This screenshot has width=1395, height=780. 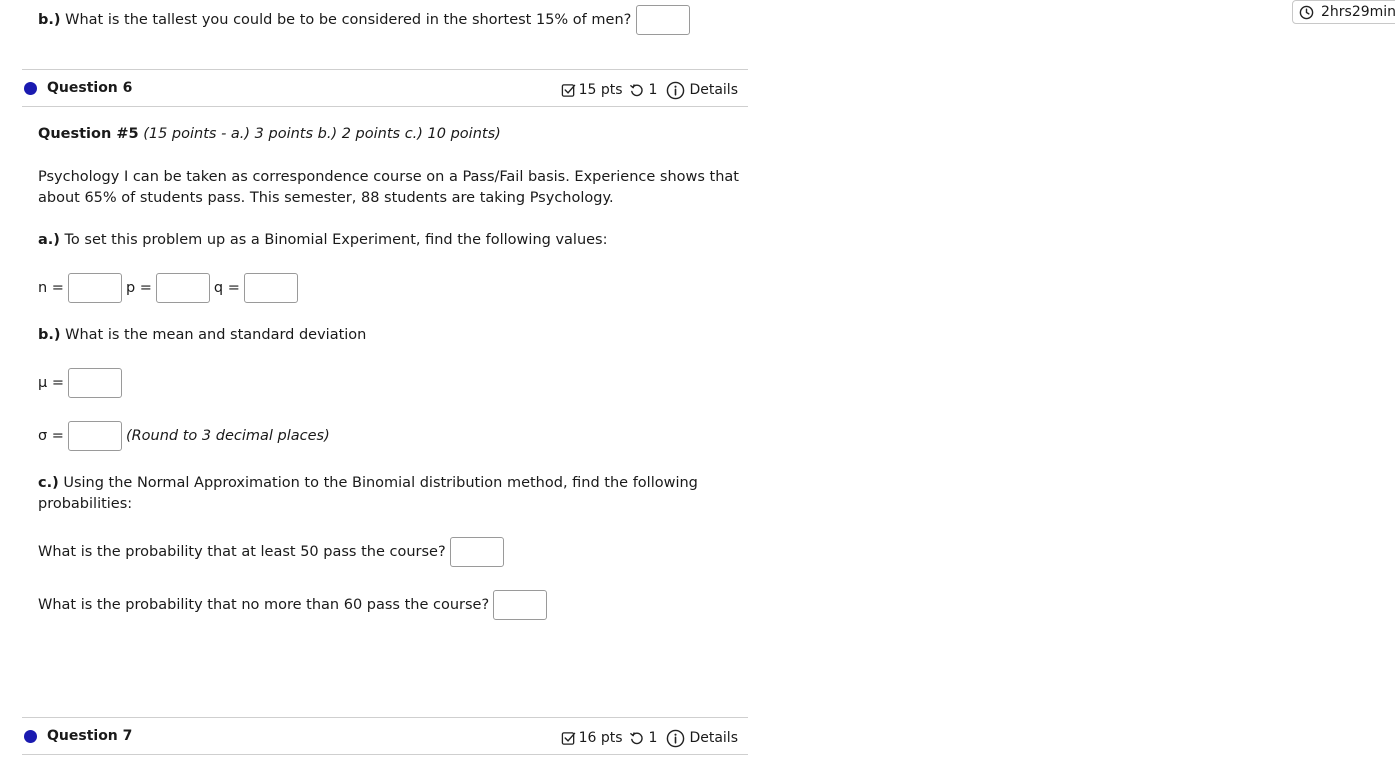 I want to click on part-b-text: What is the mean and standard deviation, so click(x=216, y=335).